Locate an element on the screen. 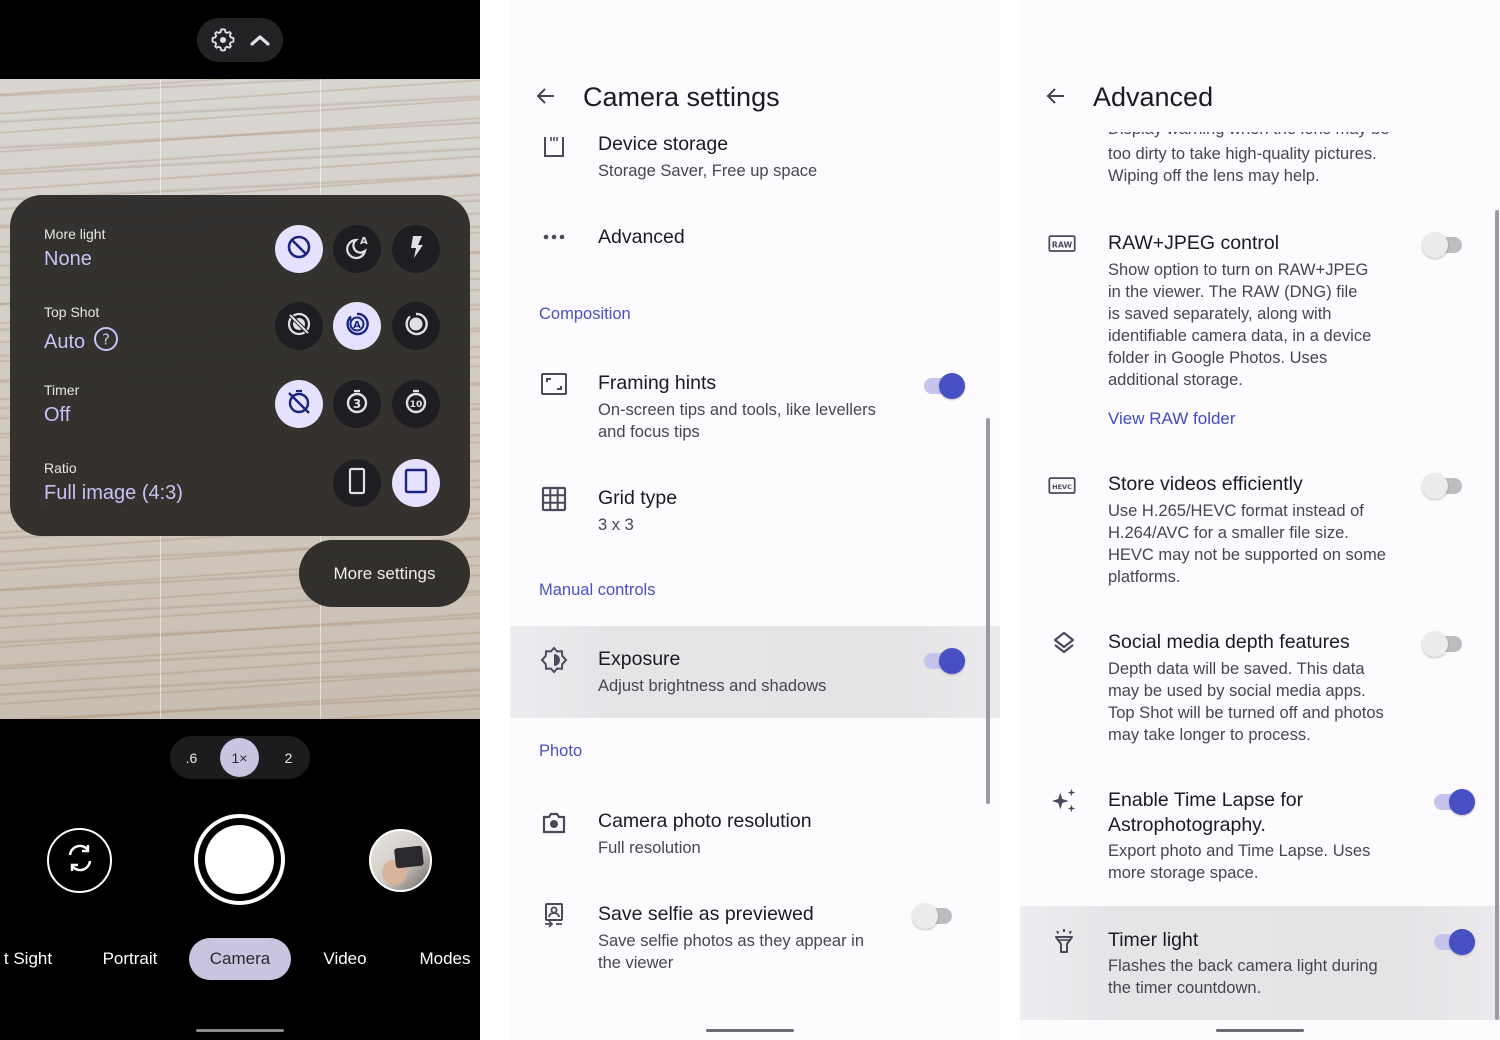 This screenshot has width=1500, height=1040. advanced-item: Advanced is located at coordinates (755, 237).